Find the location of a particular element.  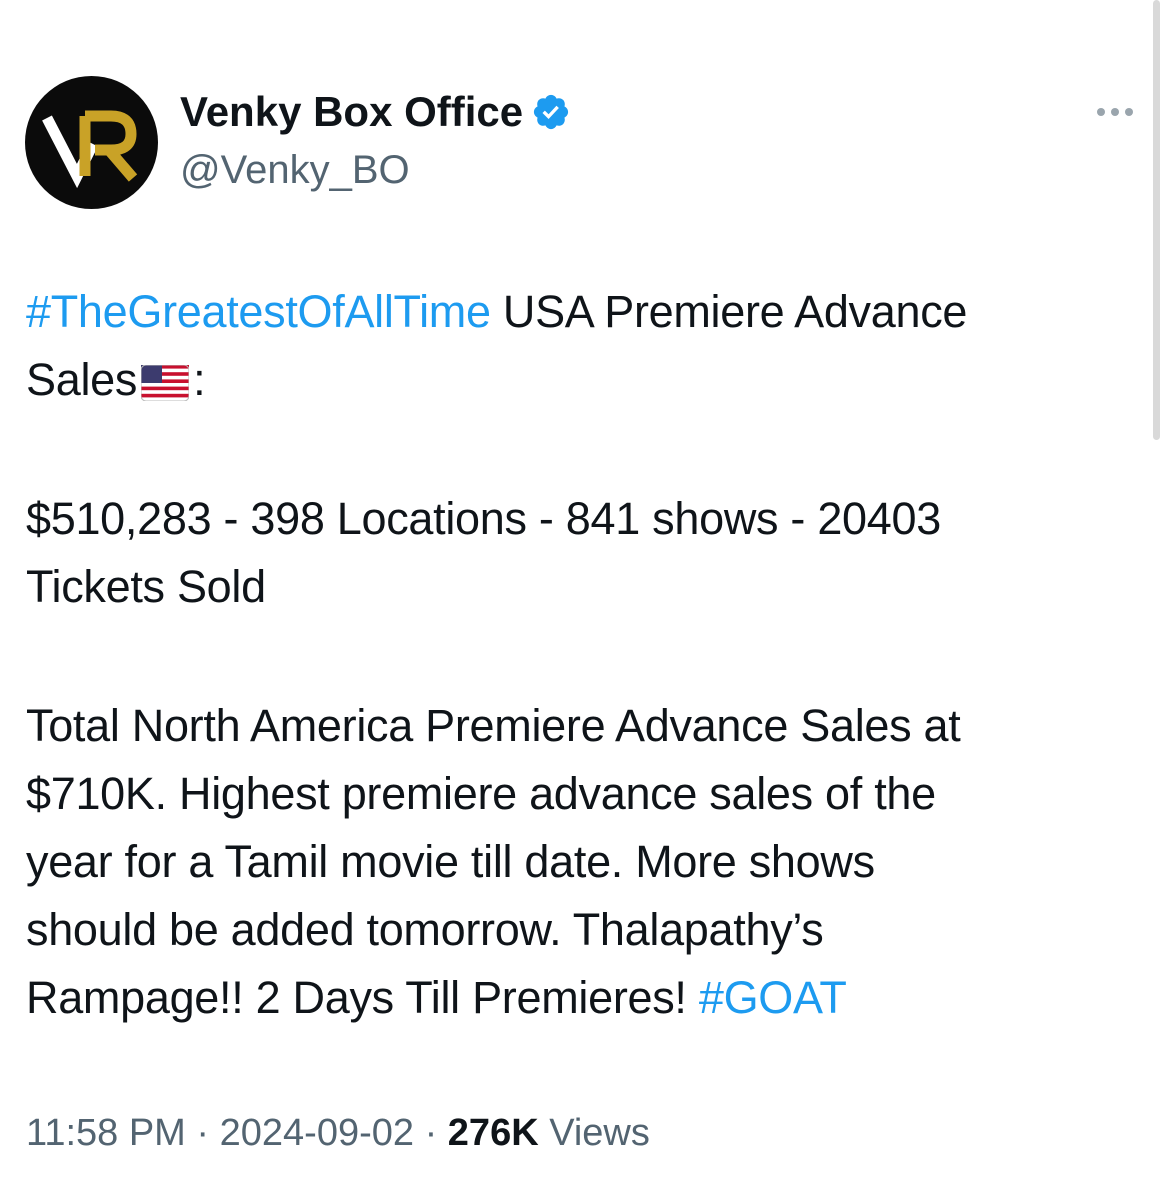

views-label: Views is located at coordinates (594, 1133).